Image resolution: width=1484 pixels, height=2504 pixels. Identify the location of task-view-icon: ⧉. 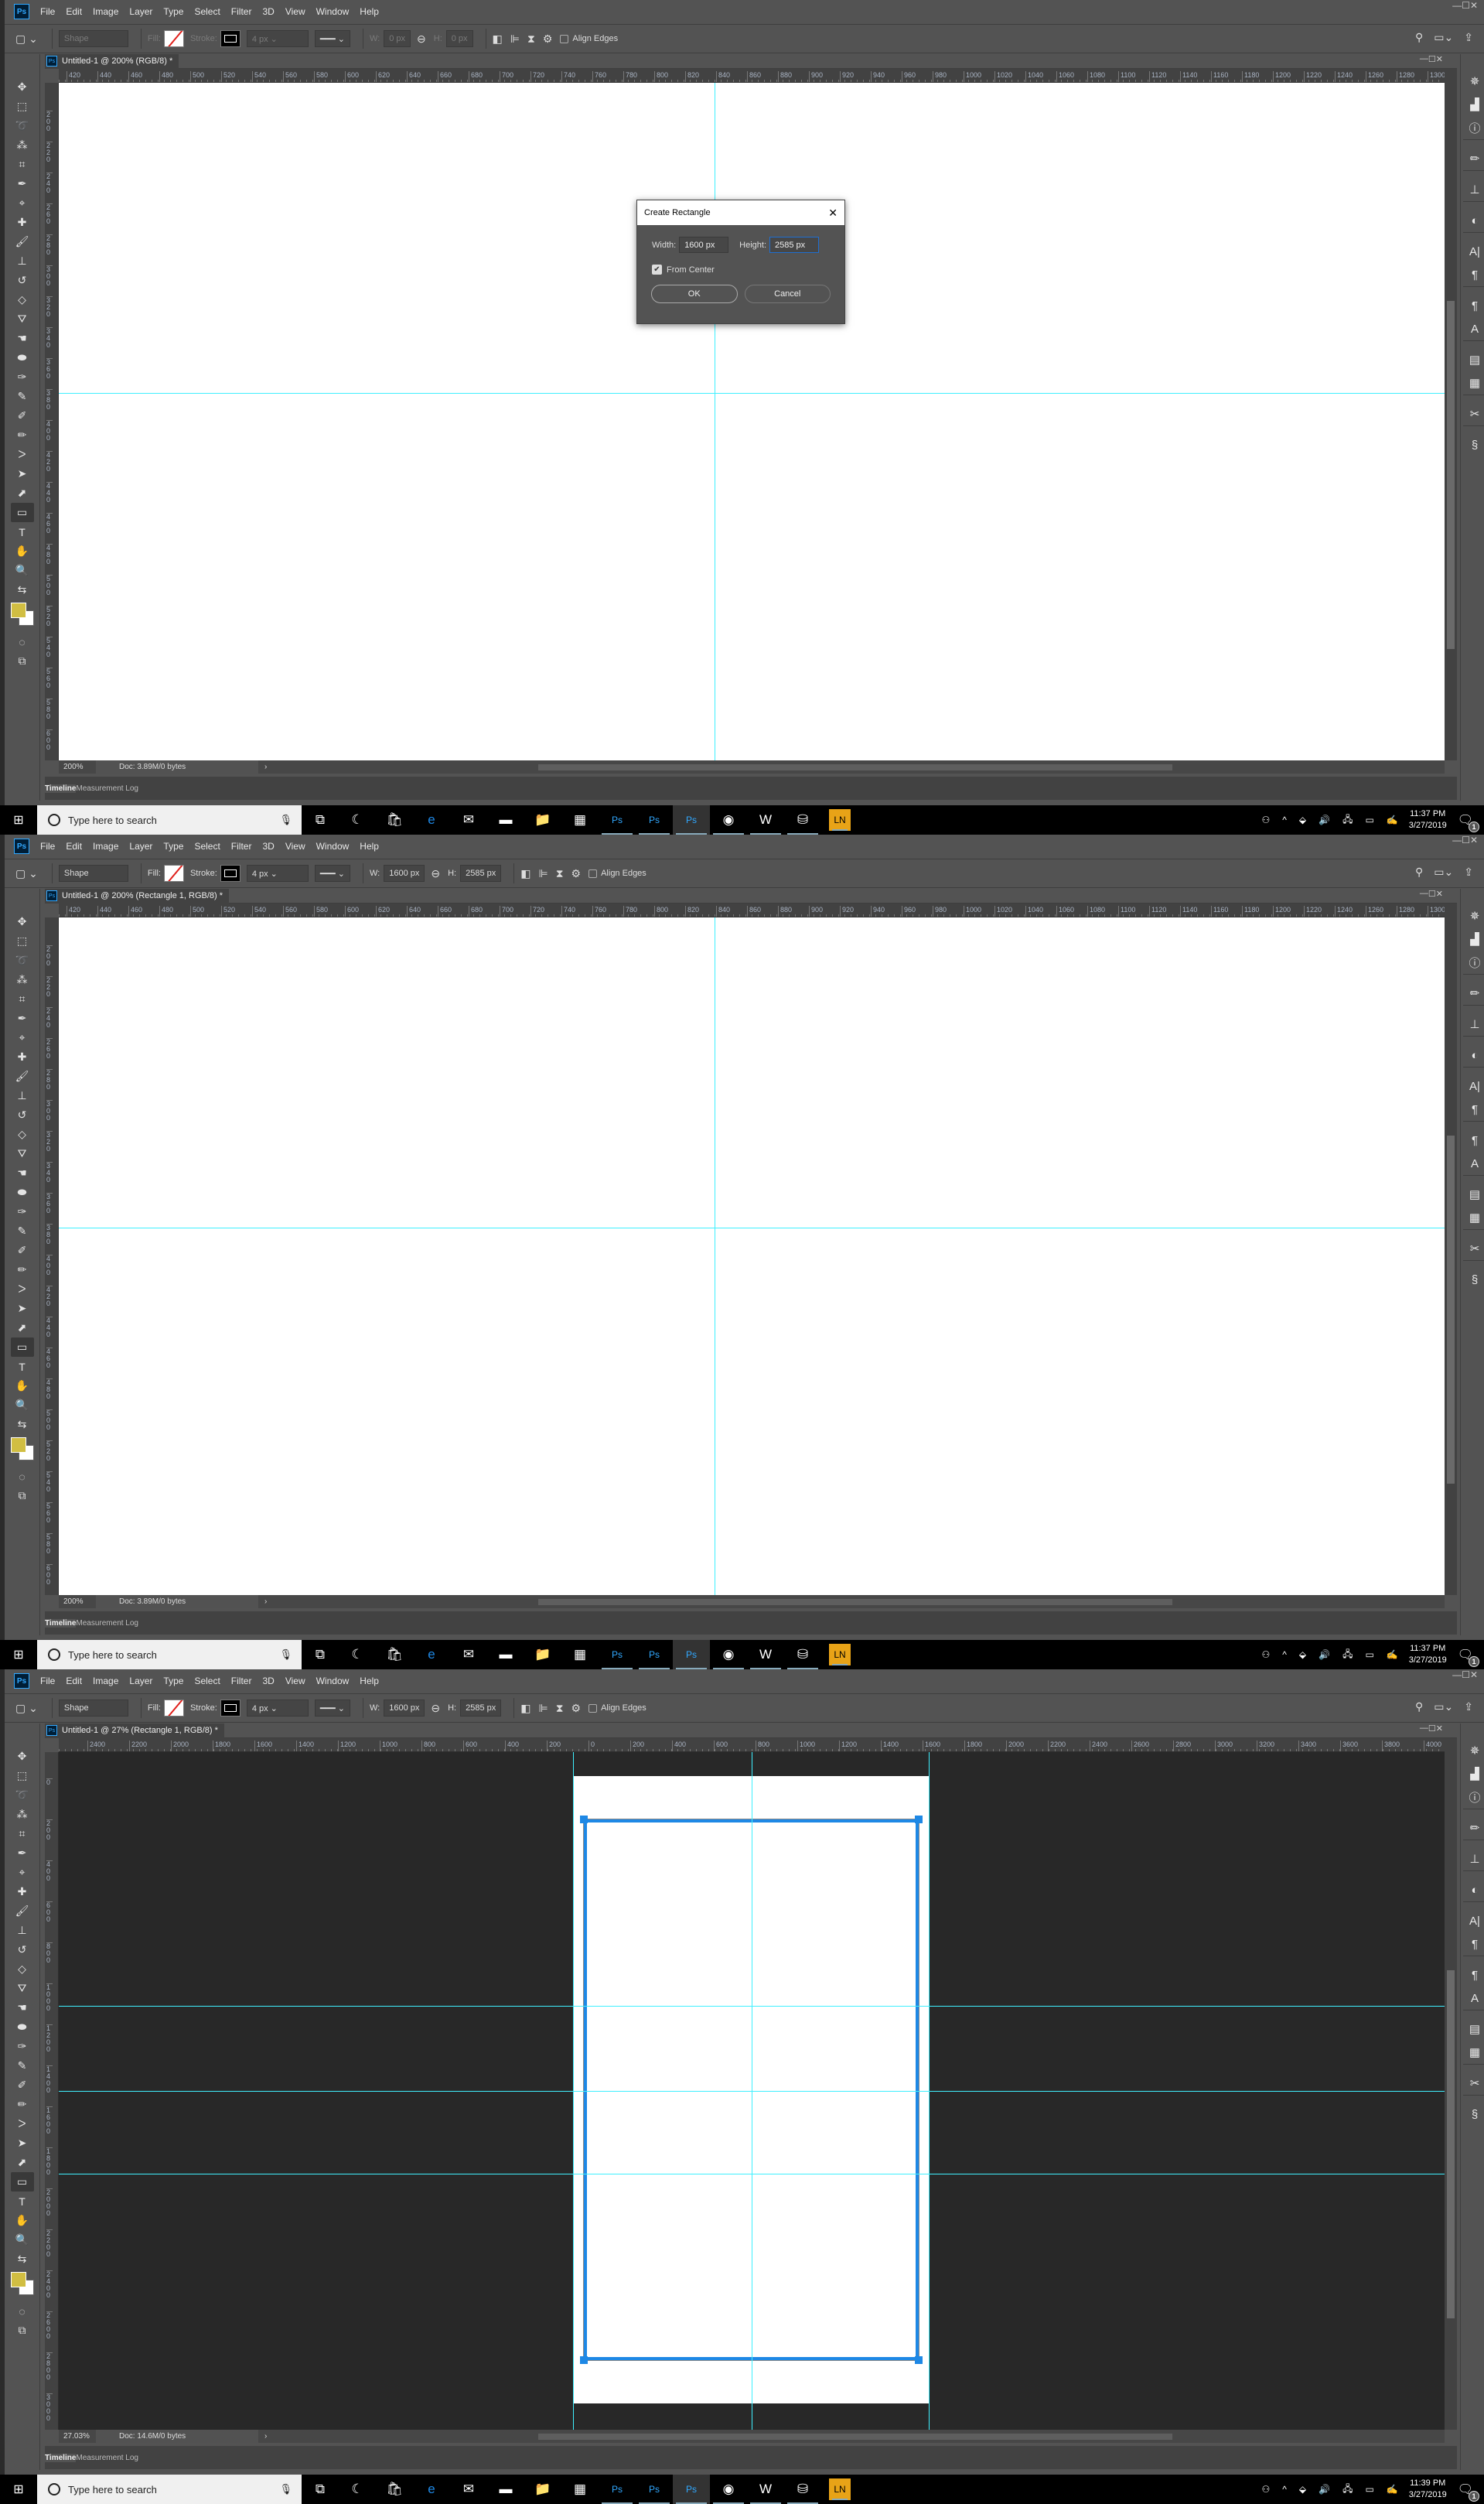
(320, 2489).